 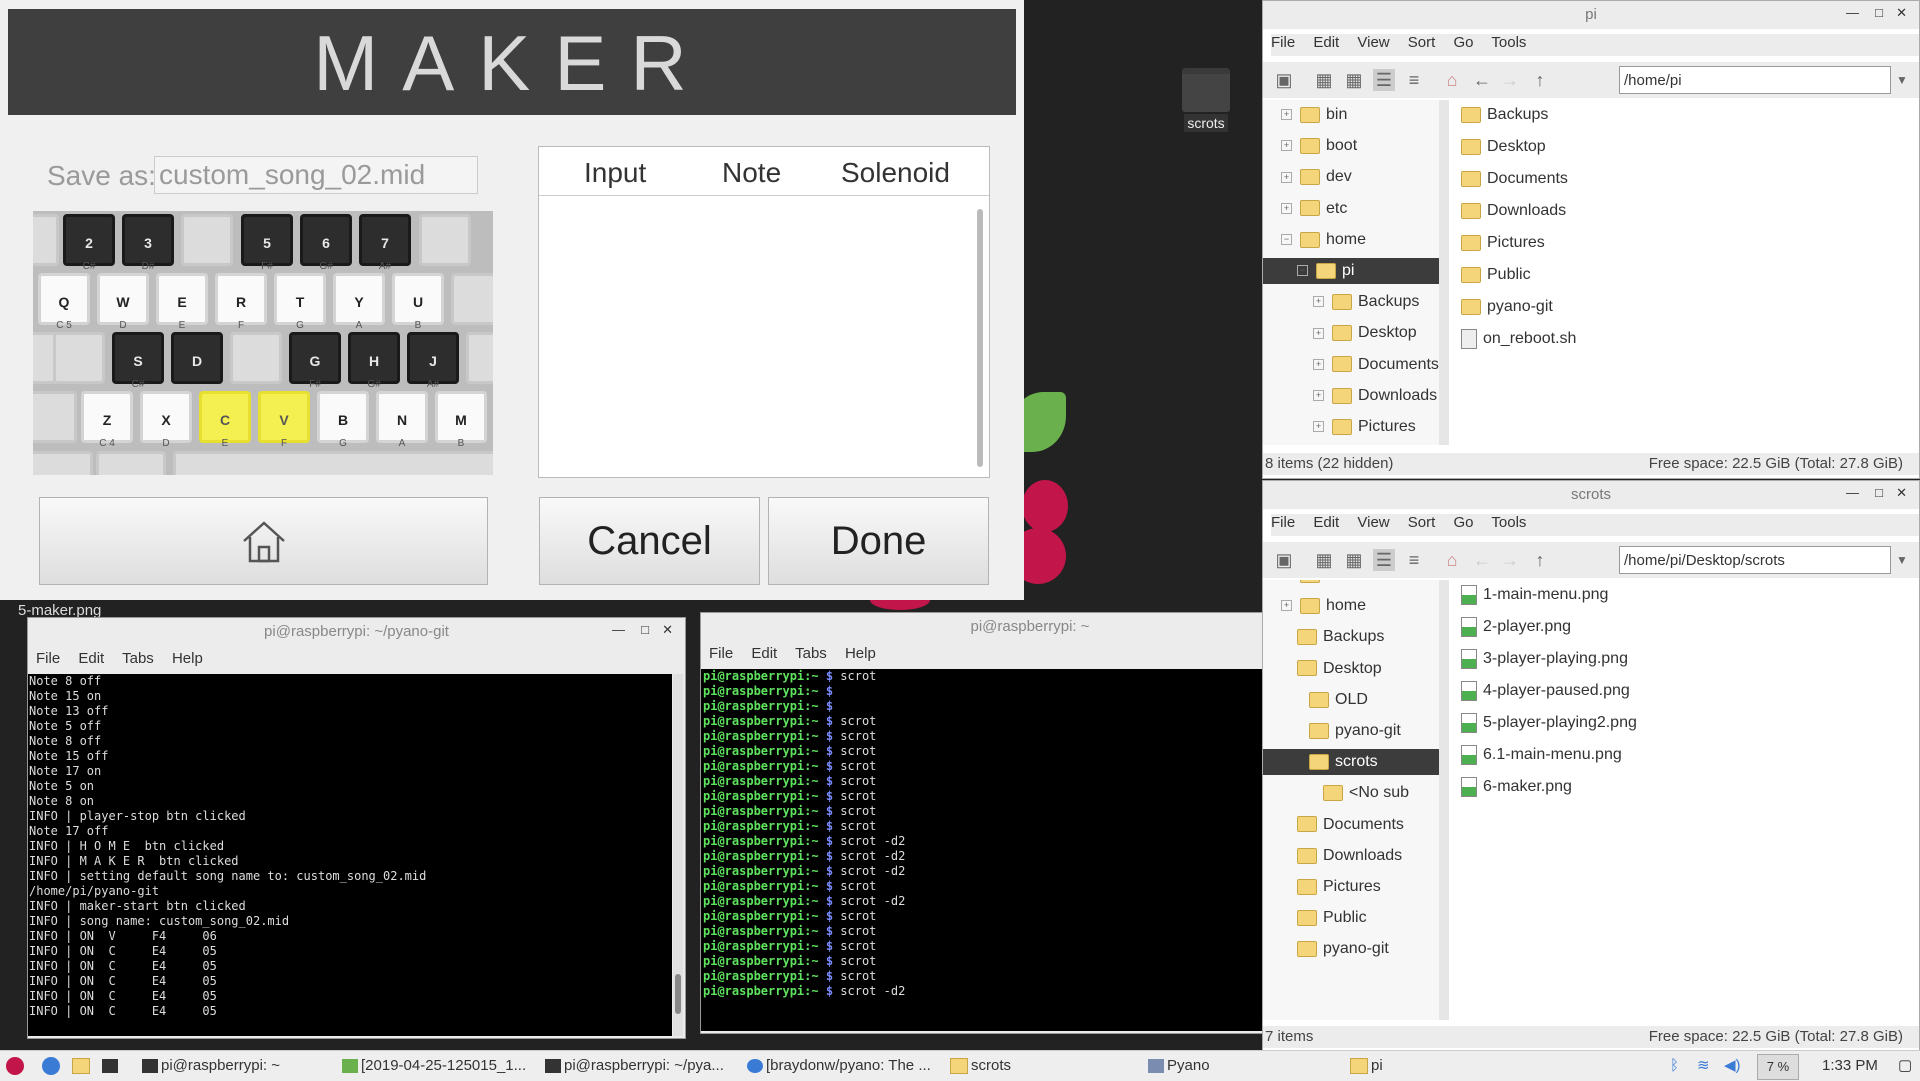 I want to click on keyboard-key: J, so click(x=433, y=358).